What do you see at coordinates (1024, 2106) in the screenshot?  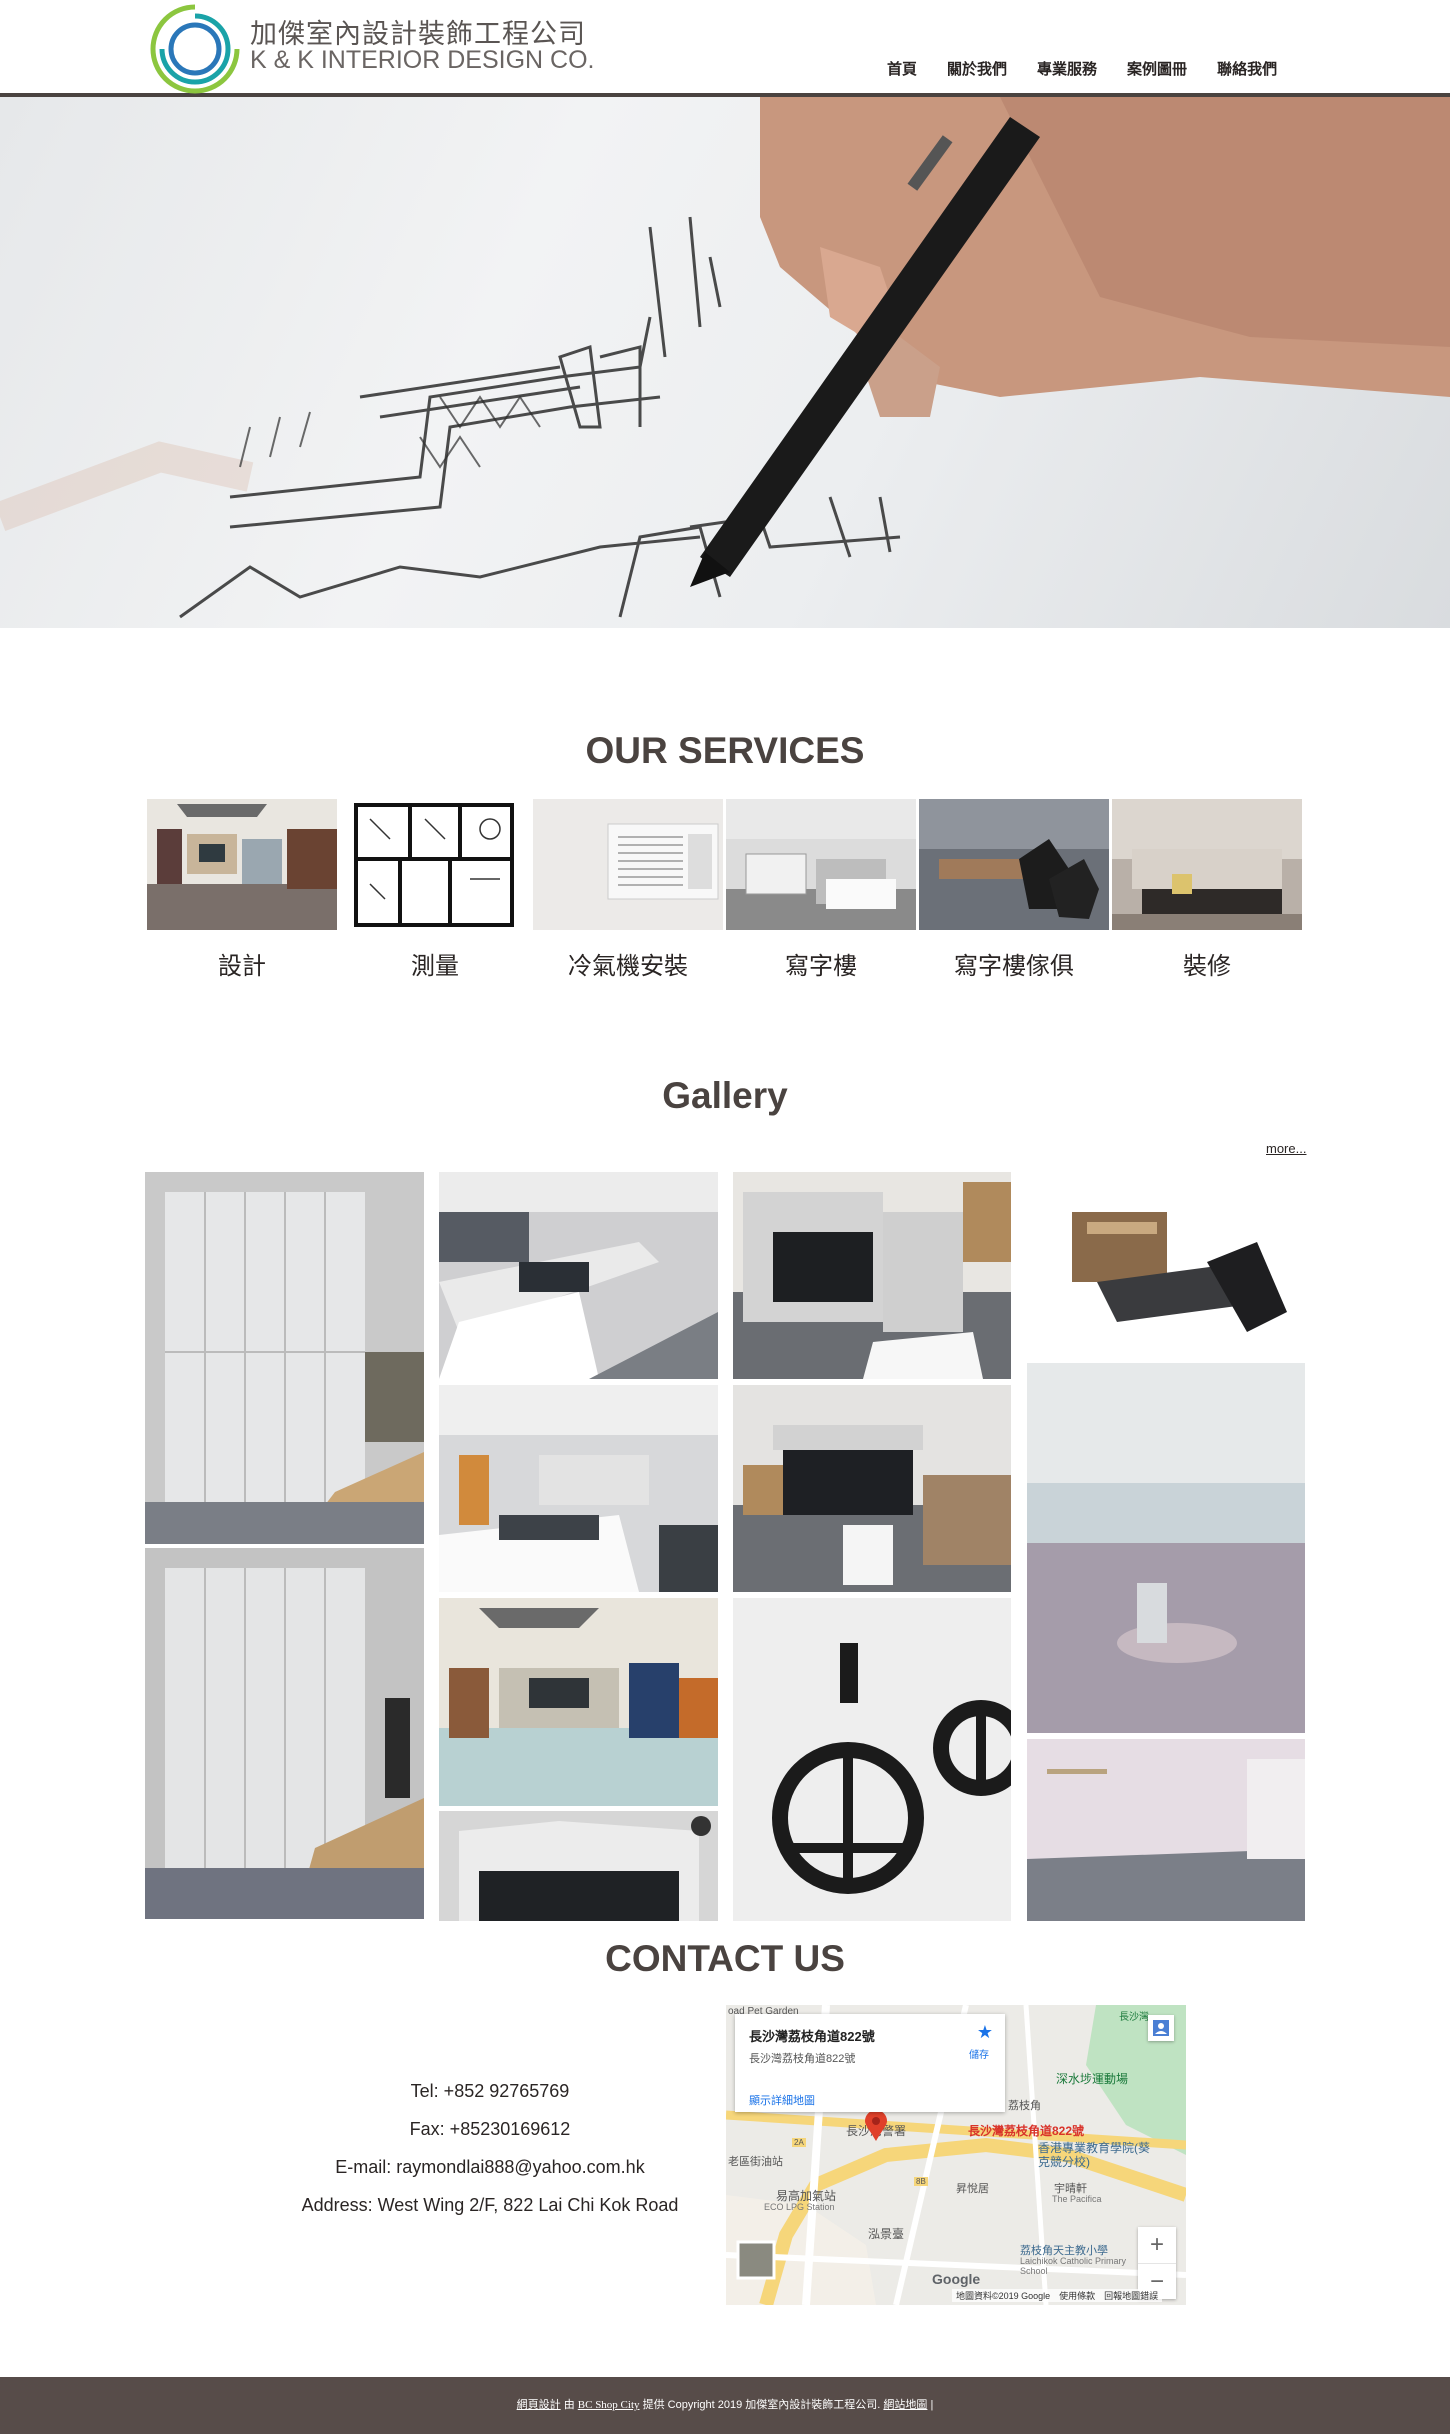 I see `map-label-lai-chi-kok: 荔枝角` at bounding box center [1024, 2106].